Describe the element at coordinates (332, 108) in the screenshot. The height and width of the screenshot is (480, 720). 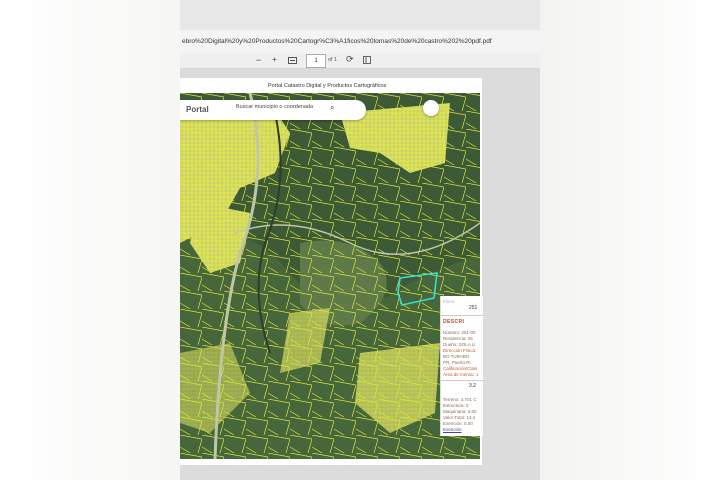
I see `search-icon: ⌕` at that location.